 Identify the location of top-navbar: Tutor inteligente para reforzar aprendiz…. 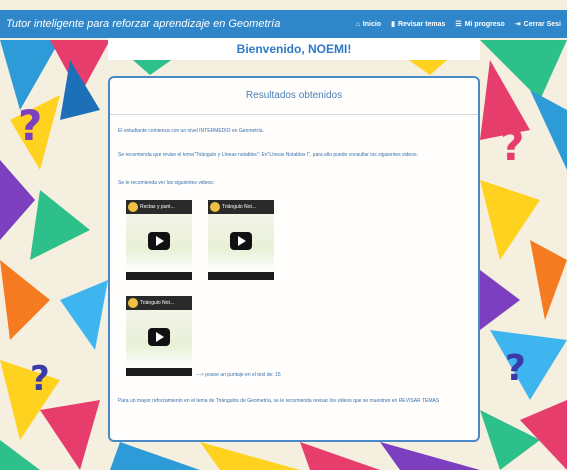
(283, 24).